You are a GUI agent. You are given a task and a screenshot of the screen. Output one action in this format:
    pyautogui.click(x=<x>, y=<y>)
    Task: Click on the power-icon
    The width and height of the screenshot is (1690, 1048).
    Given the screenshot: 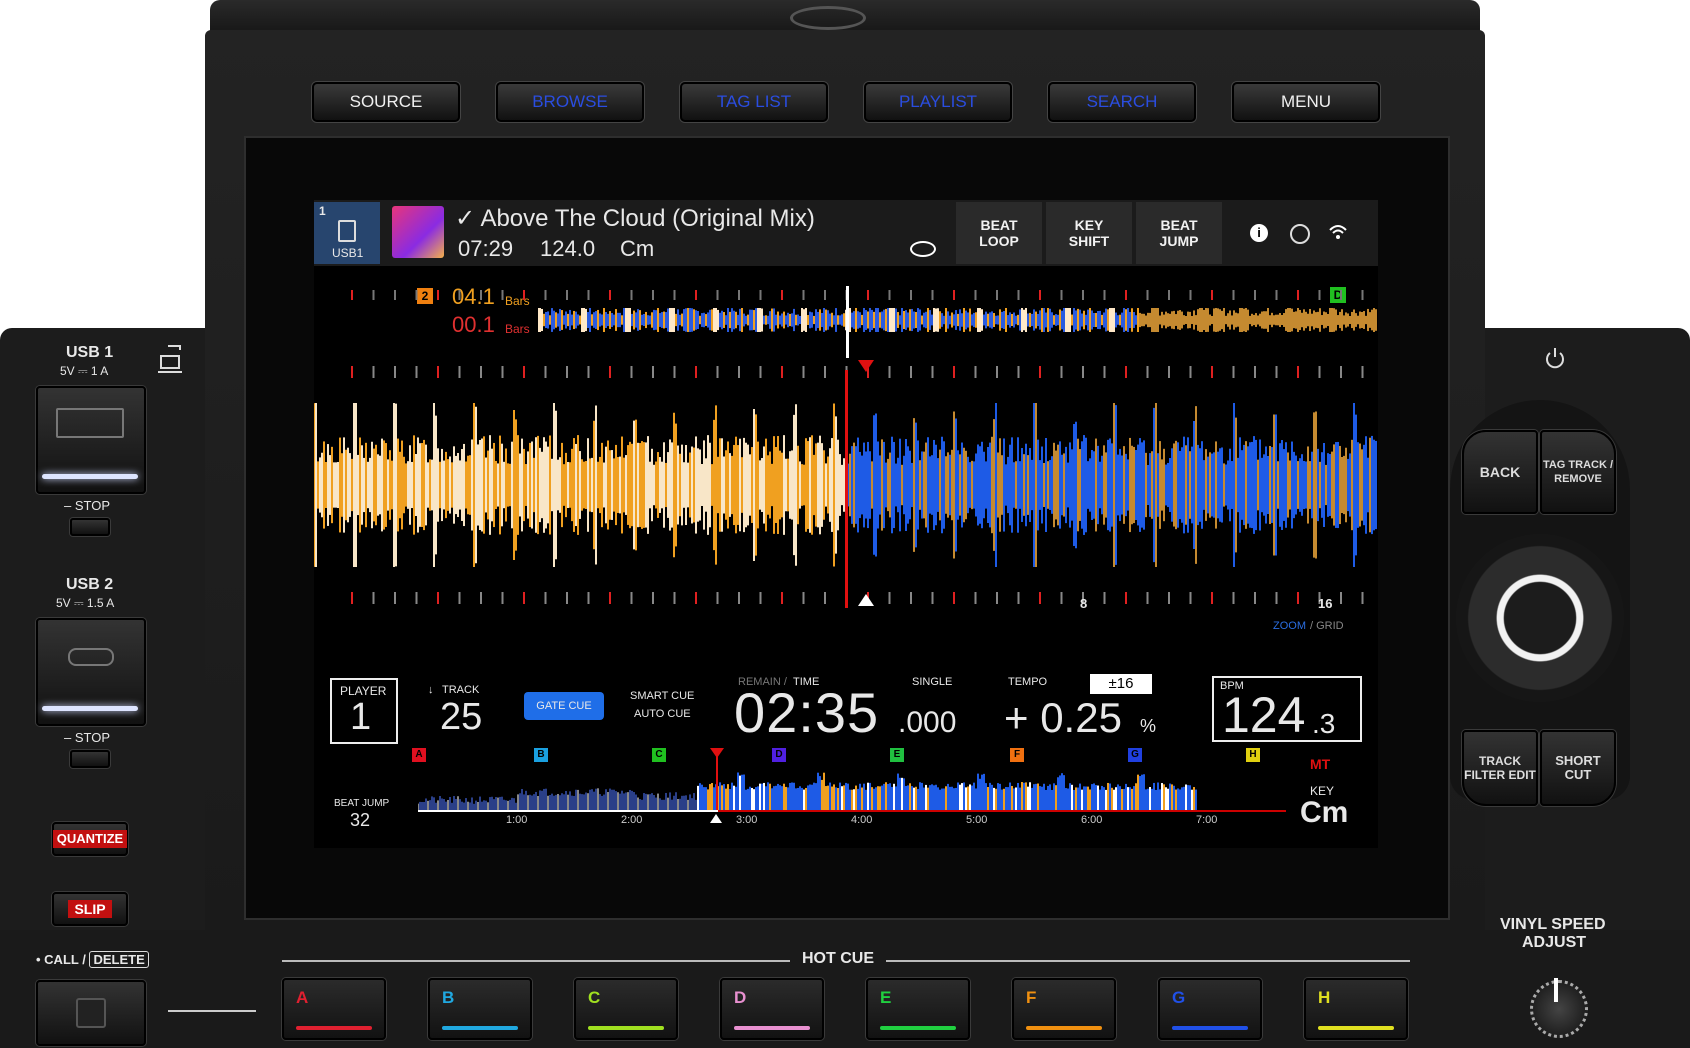 What is the action you would take?
    pyautogui.click(x=1555, y=357)
    